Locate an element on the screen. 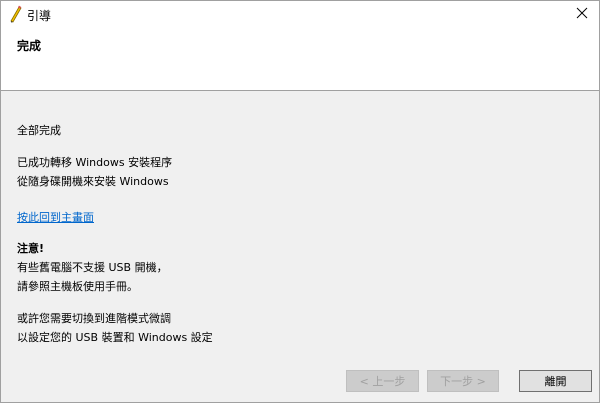 The image size is (600, 403). page-title: 完成 is located at coordinates (29, 46).